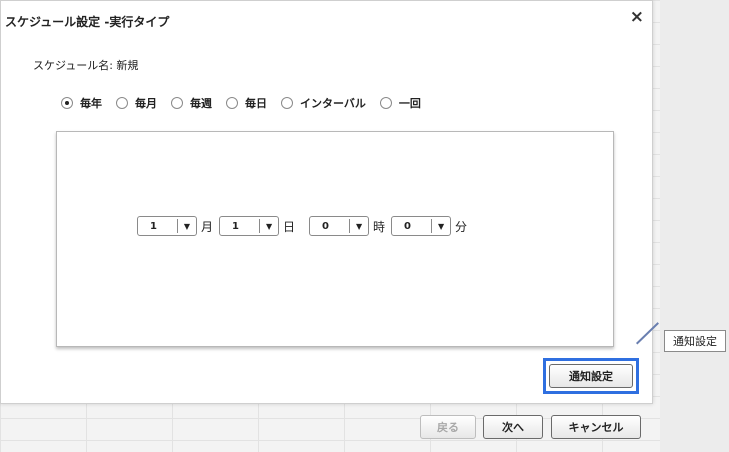  I want to click on day-select: 1 ▼, so click(249, 226).